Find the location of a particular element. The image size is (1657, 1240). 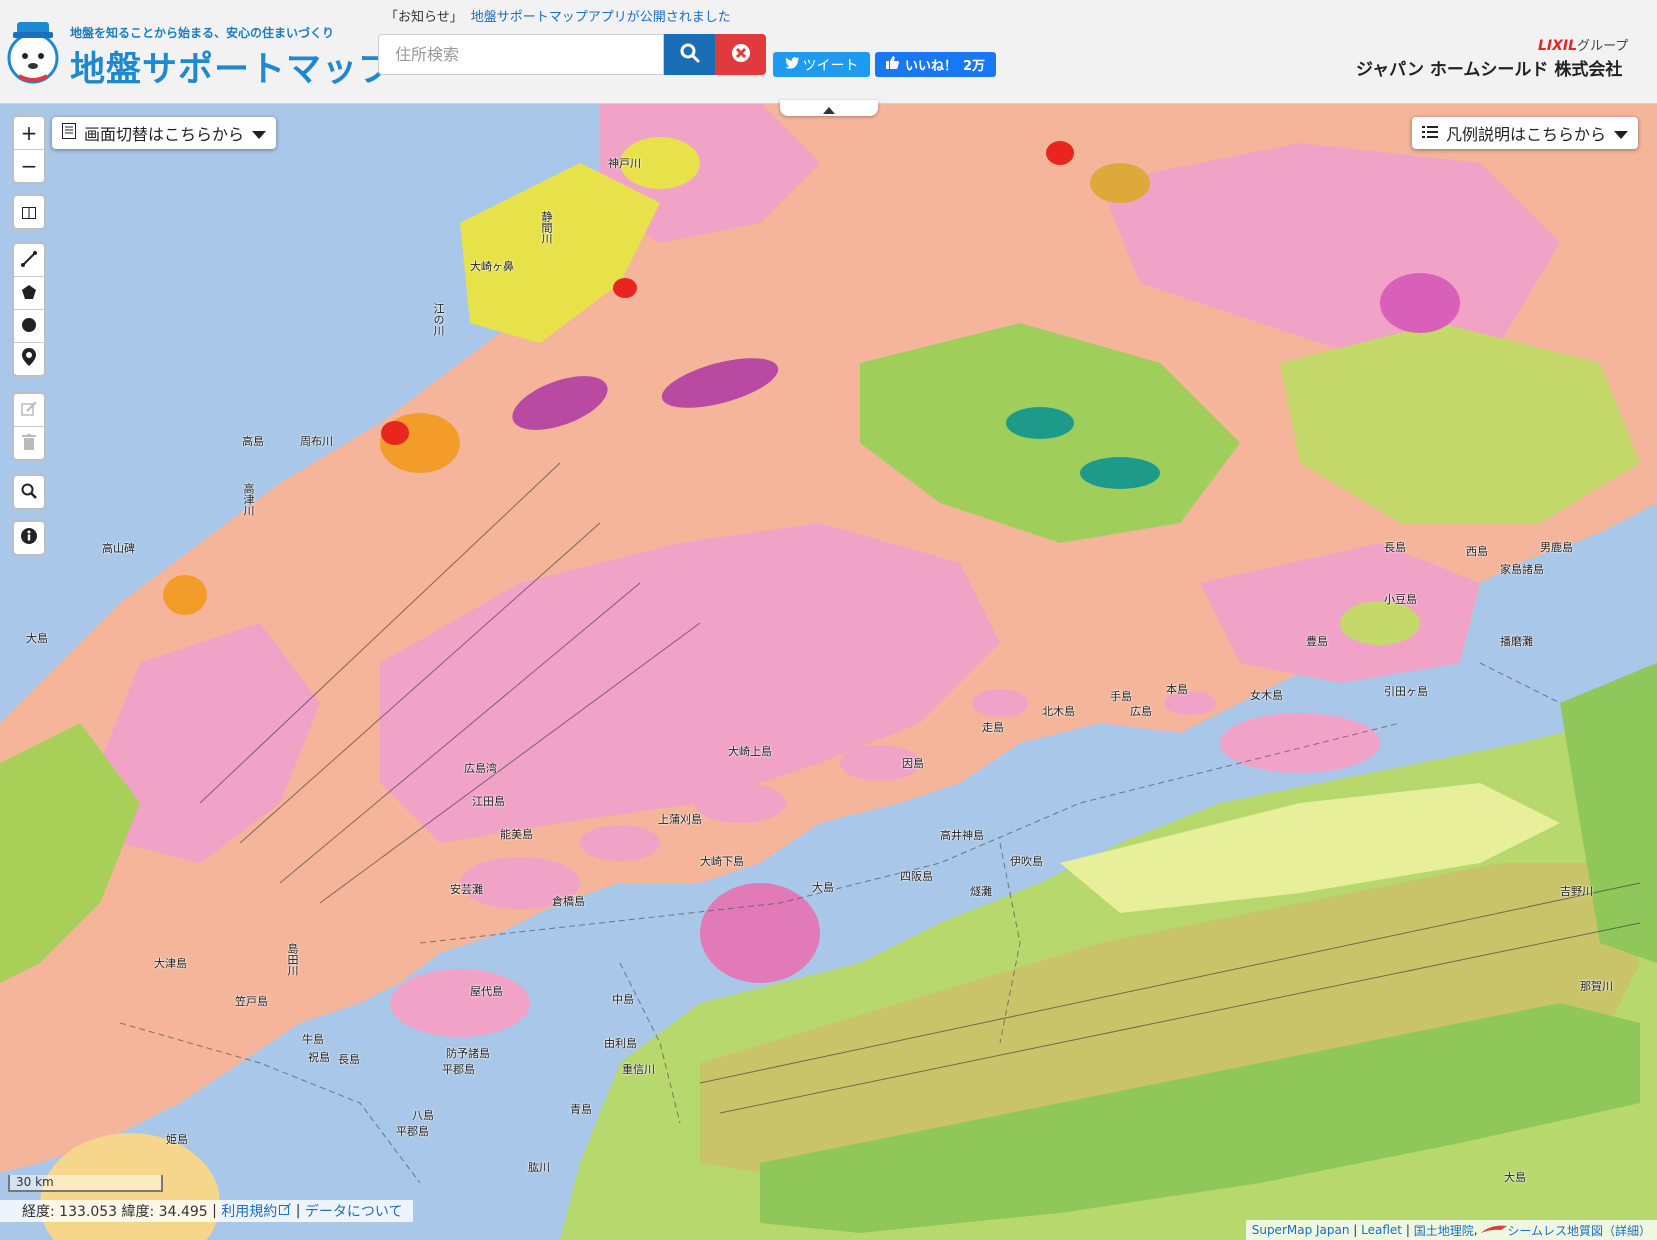

place-label: 播磨灘 is located at coordinates (1516, 641).